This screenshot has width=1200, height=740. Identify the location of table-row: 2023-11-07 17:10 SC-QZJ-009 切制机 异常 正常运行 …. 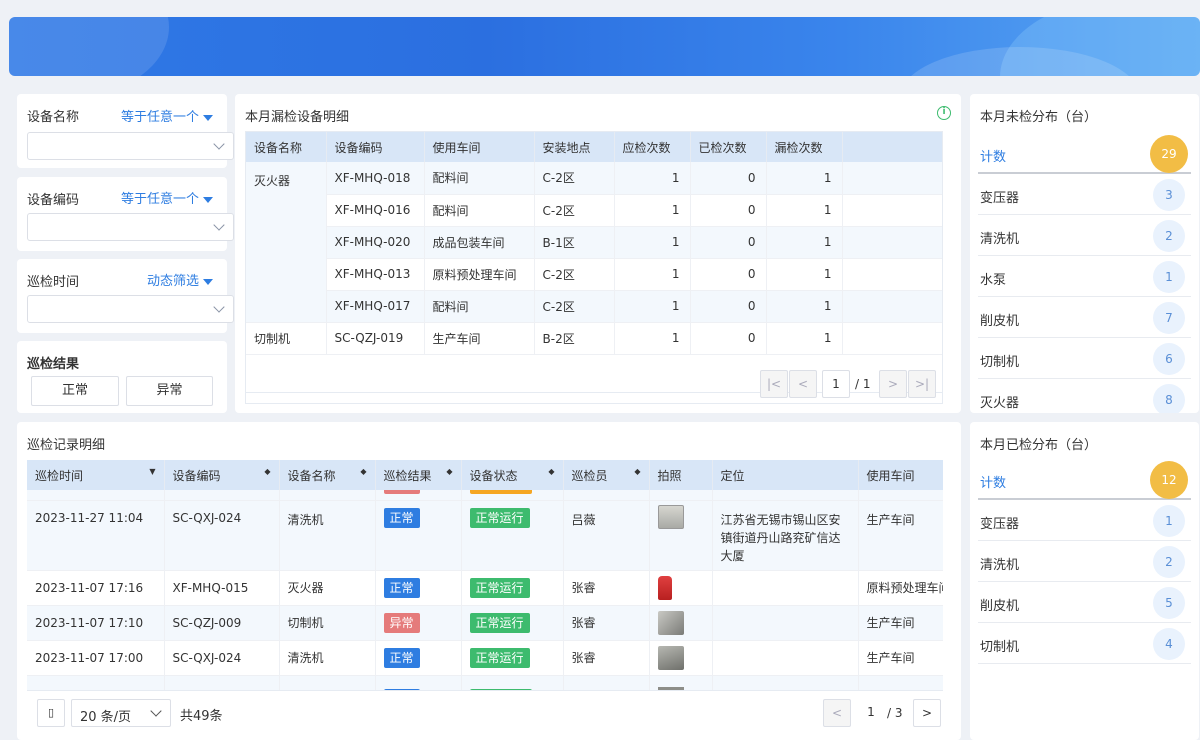
(485, 623).